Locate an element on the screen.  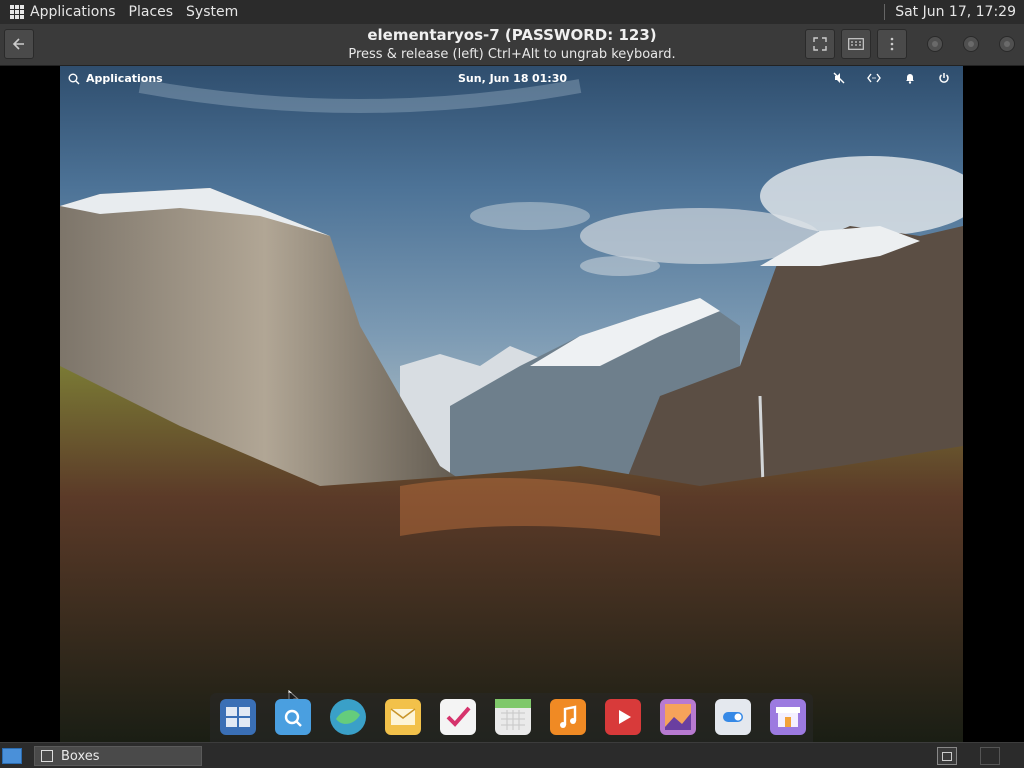
host-bottom-panel: Boxes is located at coordinates (512, 755).